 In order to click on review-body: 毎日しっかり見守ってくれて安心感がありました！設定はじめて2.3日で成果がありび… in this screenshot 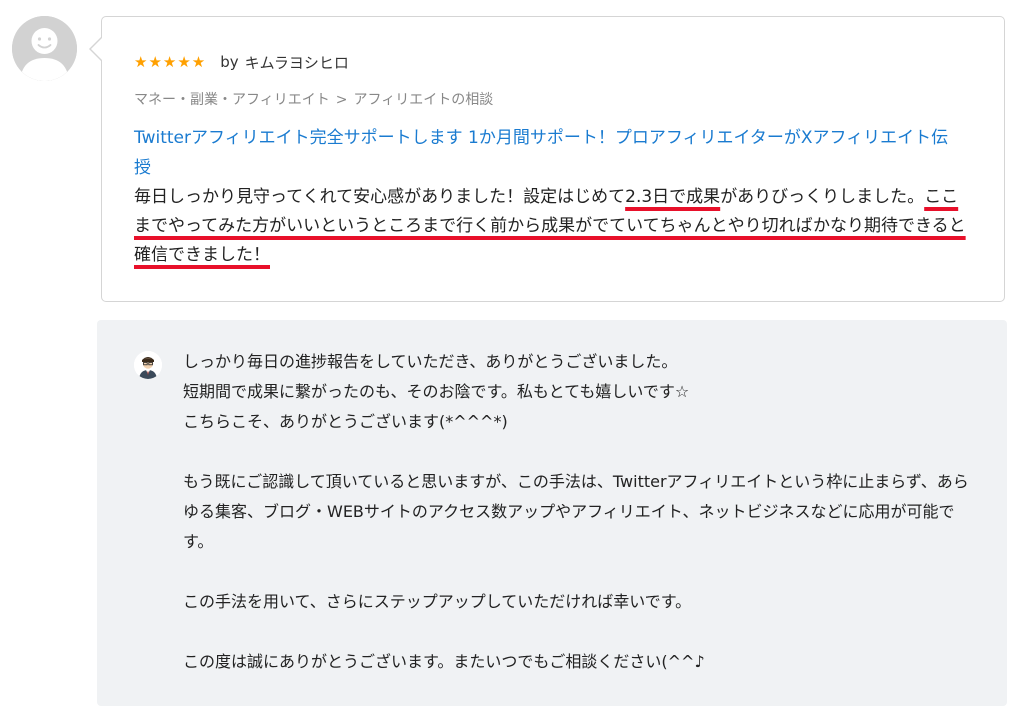, I will do `click(554, 226)`.